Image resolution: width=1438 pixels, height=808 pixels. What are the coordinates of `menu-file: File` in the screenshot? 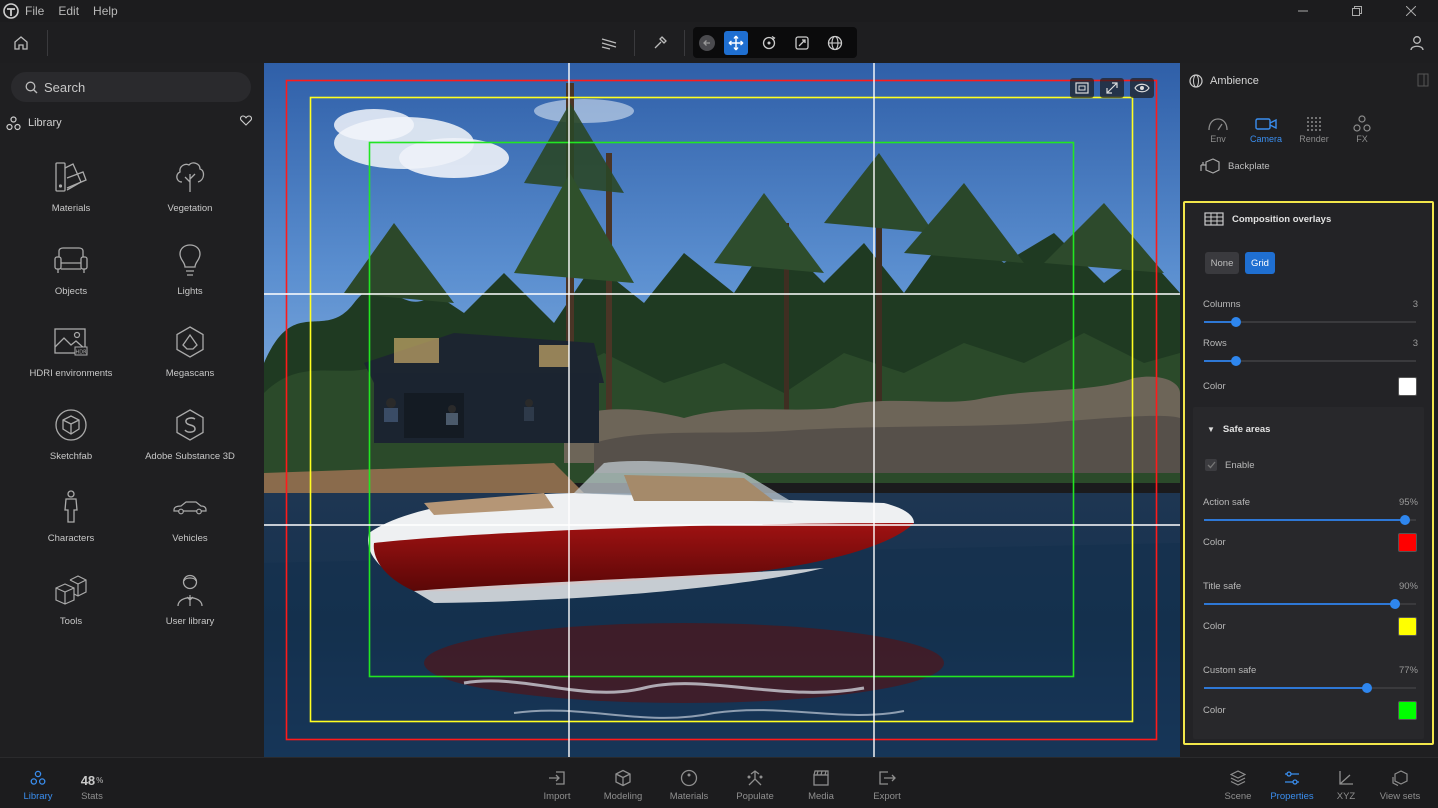 It's located at (34, 11).